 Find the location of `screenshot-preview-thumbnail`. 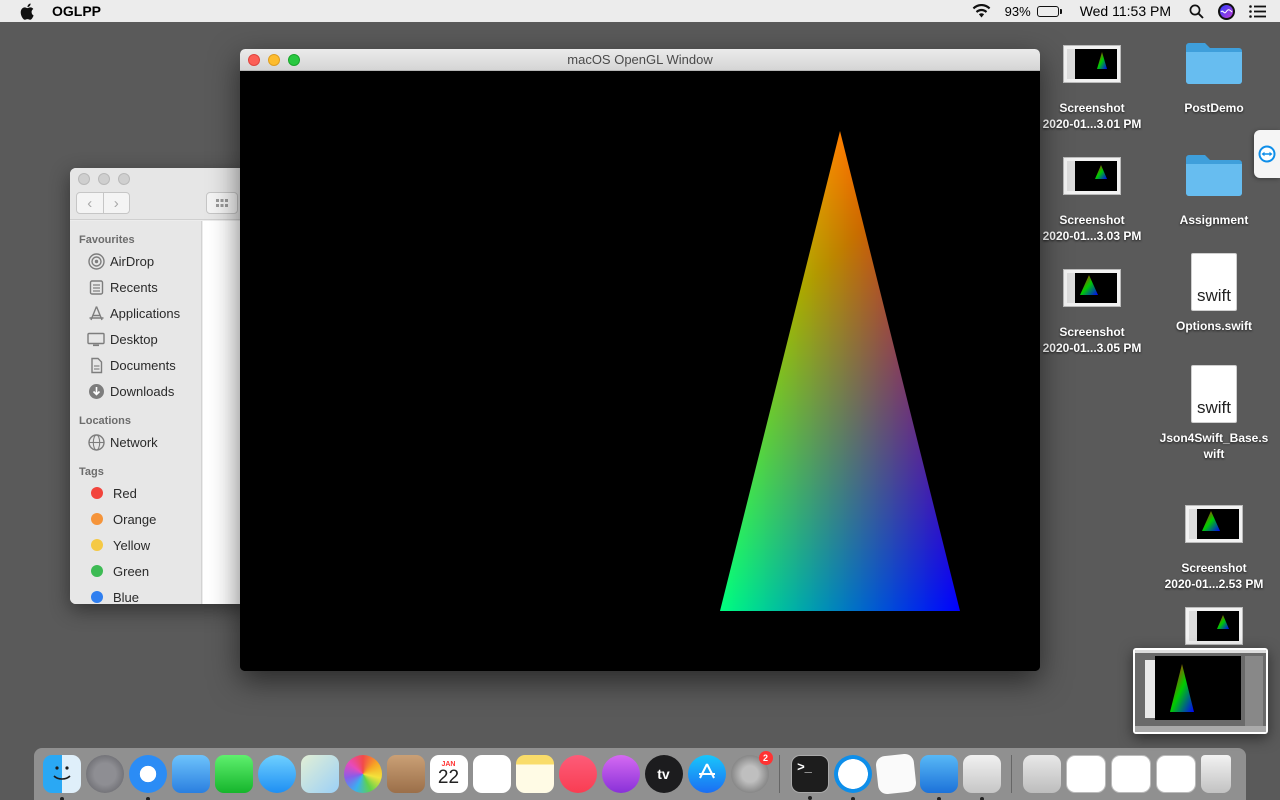

screenshot-preview-thumbnail is located at coordinates (1200, 691).